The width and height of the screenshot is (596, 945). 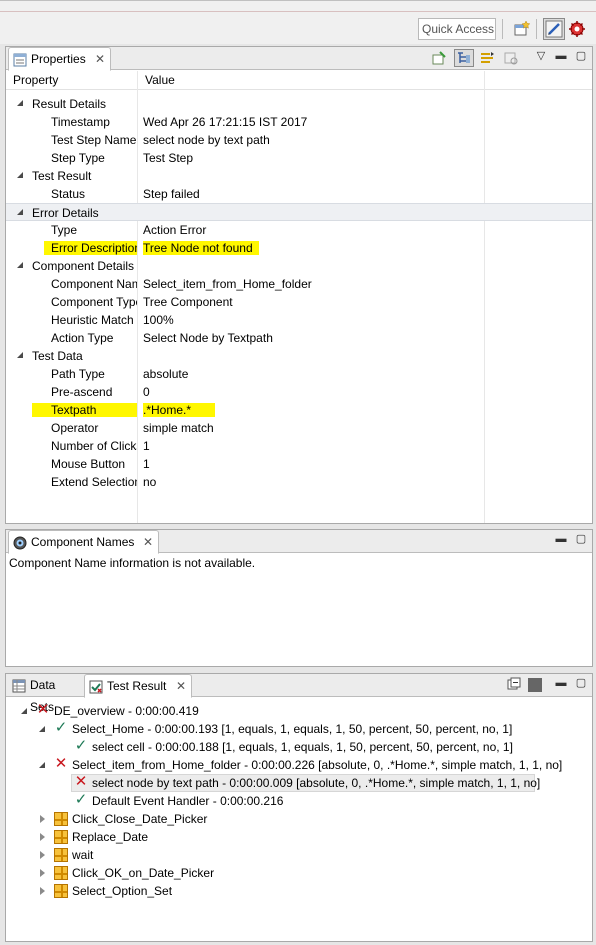 What do you see at coordinates (82, 338) in the screenshot?
I see `property-name: Action Type` at bounding box center [82, 338].